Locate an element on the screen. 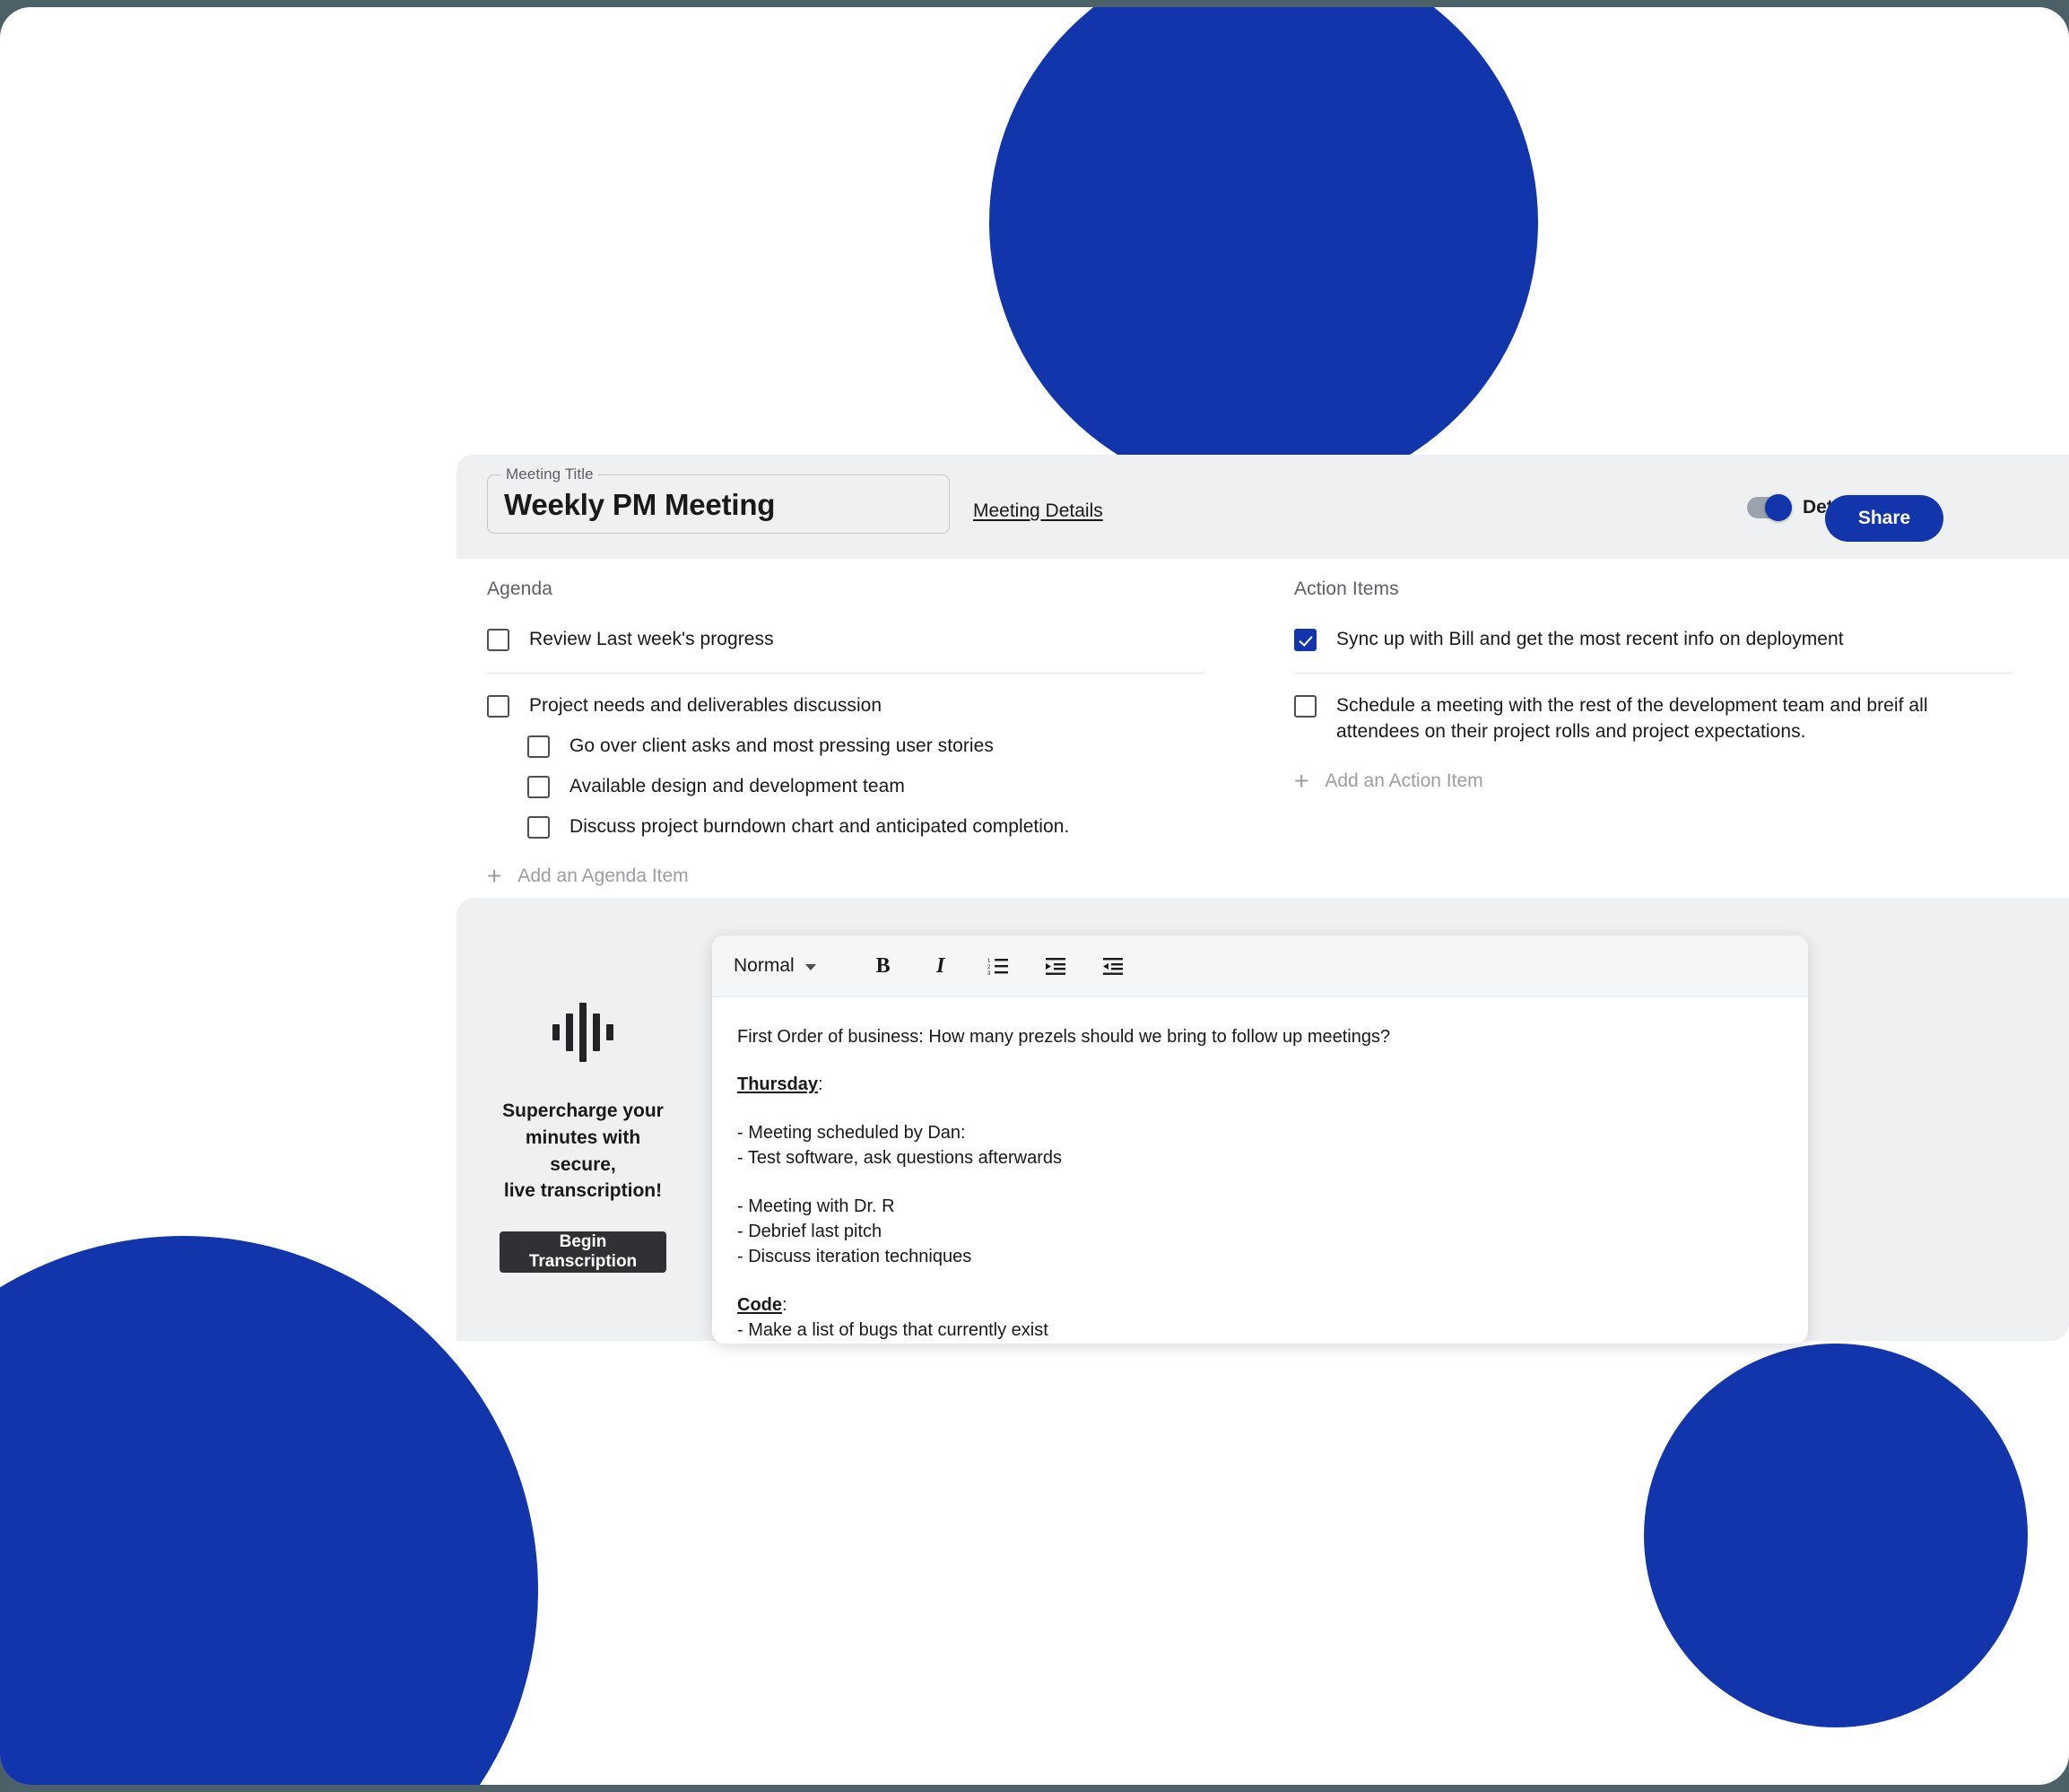 The image size is (2069, 1792). indent-decrease-icon is located at coordinates (1113, 966).